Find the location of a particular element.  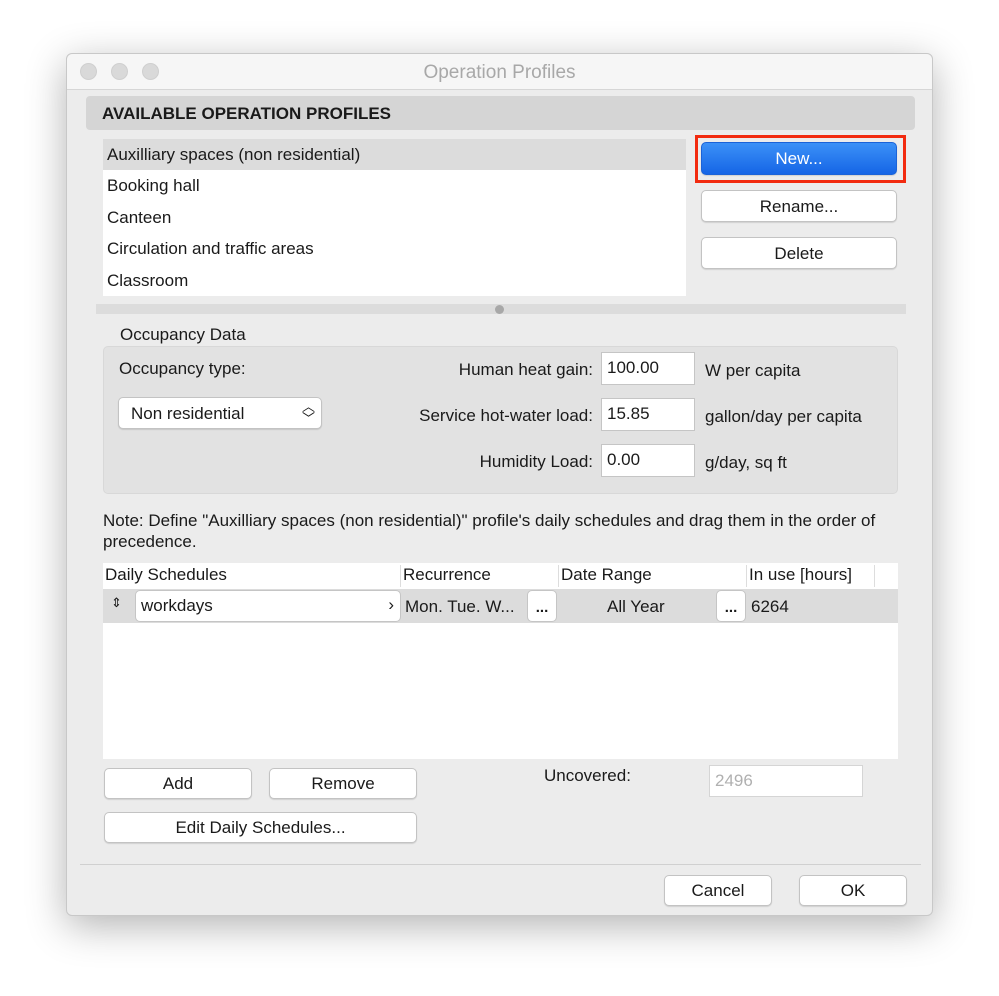

updown-chevron-icon: ︿ ﹀ is located at coordinates (308, 412).